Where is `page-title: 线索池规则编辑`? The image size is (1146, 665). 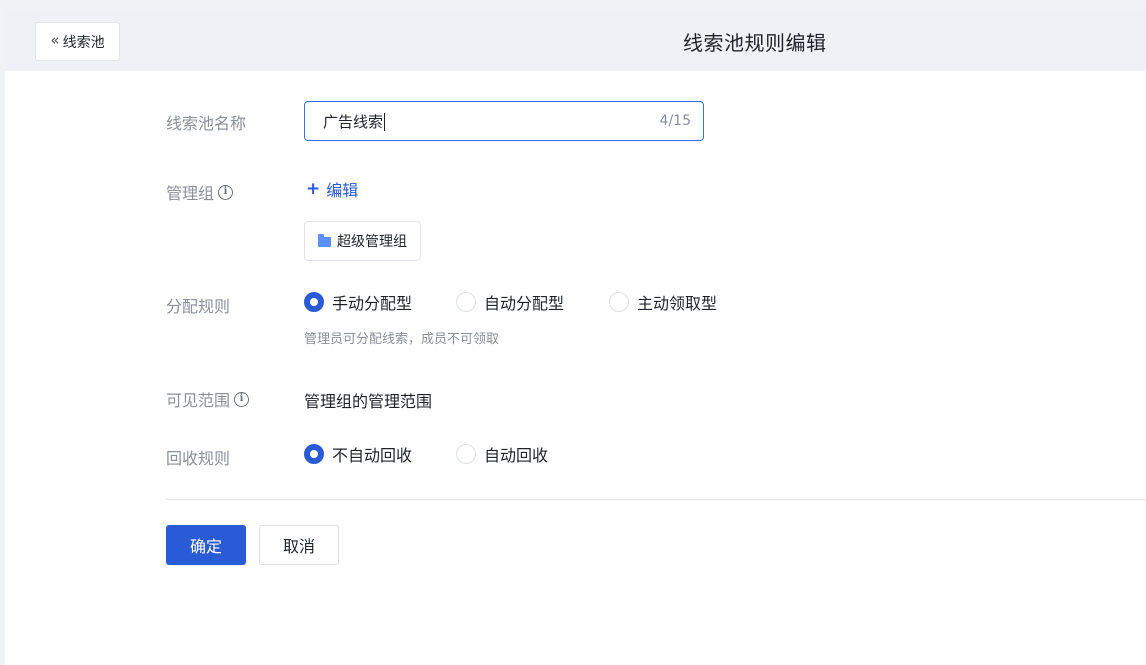 page-title: 线索池规则编辑 is located at coordinates (755, 43).